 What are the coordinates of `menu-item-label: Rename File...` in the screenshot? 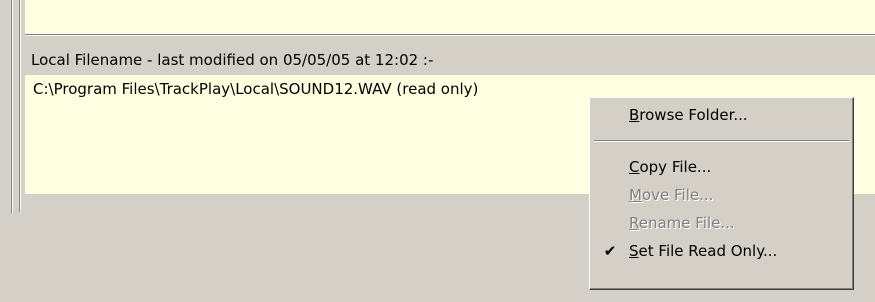 It's located at (682, 223).